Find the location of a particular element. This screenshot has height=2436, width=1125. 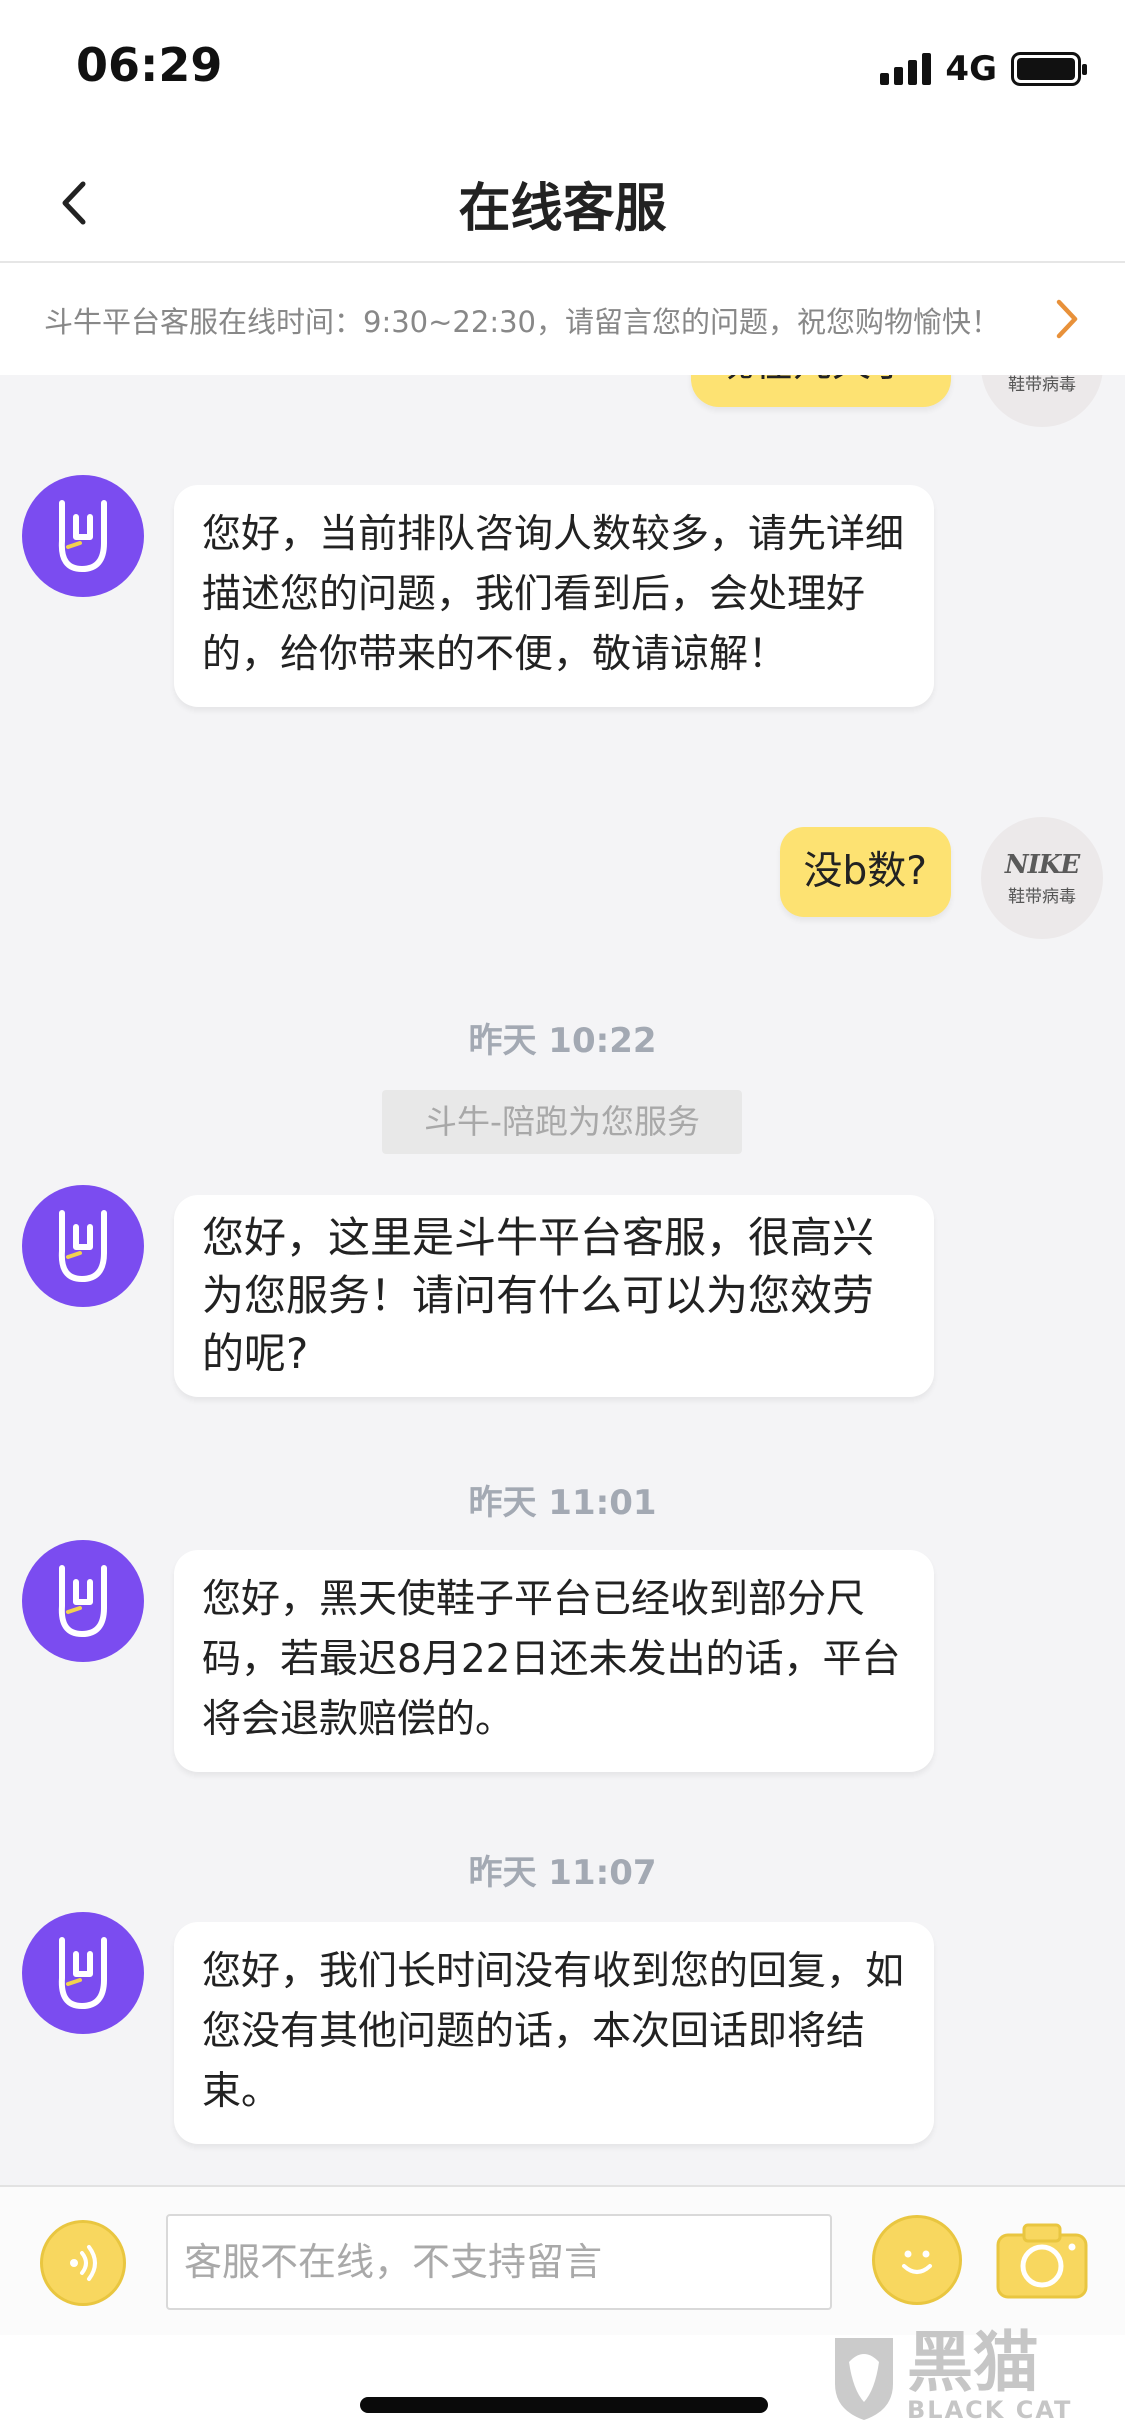

notice-text: 斗牛平台客服在线时间：9:30~22:30，请留言您的问题，祝您购物愉快！ is located at coordinates (522, 322).